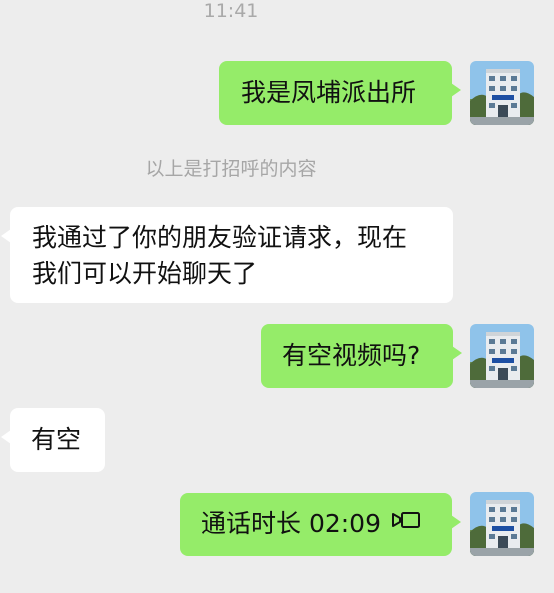 The image size is (554, 593). What do you see at coordinates (351, 355) in the screenshot?
I see `message-text: 有空视频吗?` at bounding box center [351, 355].